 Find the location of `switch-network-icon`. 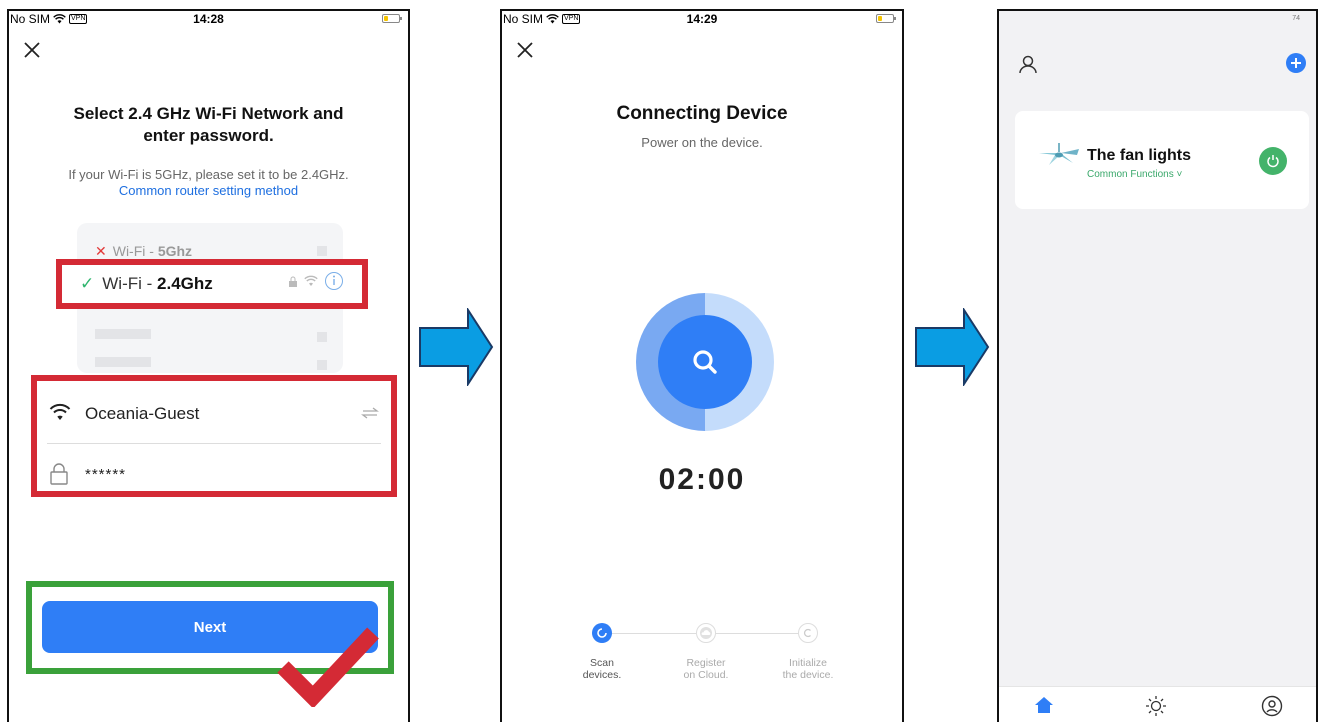

switch-network-icon is located at coordinates (370, 413).